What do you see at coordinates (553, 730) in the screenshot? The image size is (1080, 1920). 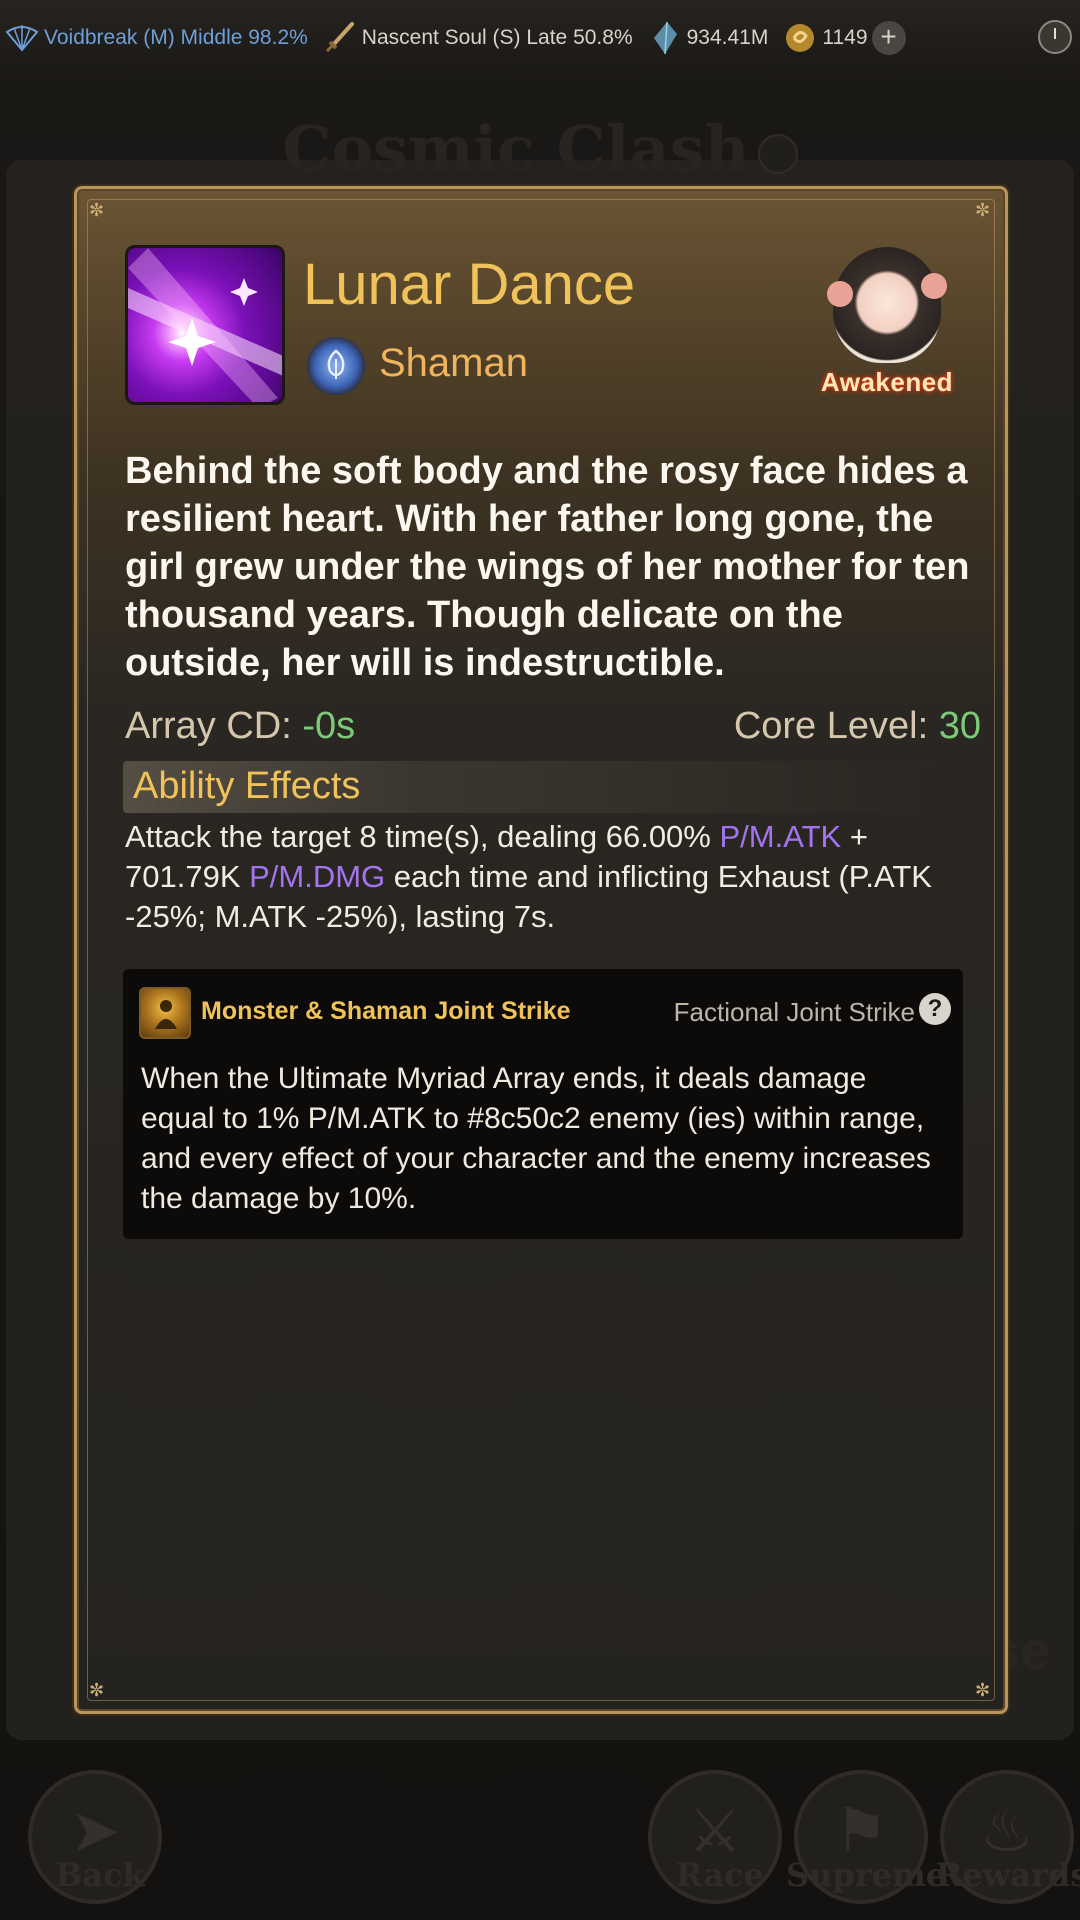 I see `stat-row: Array CD: -0s Core Level: 30` at bounding box center [553, 730].